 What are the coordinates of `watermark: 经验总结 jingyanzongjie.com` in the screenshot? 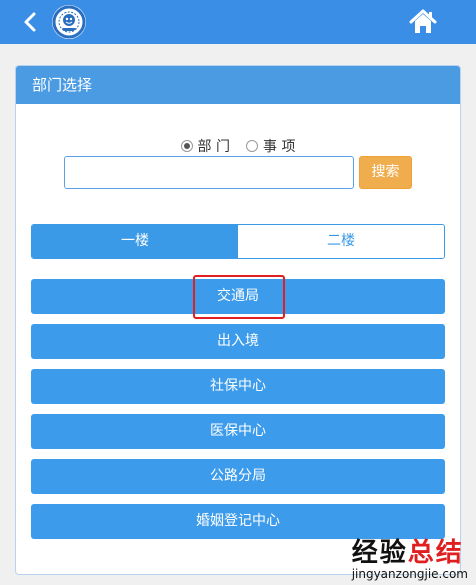 It's located at (410, 556).